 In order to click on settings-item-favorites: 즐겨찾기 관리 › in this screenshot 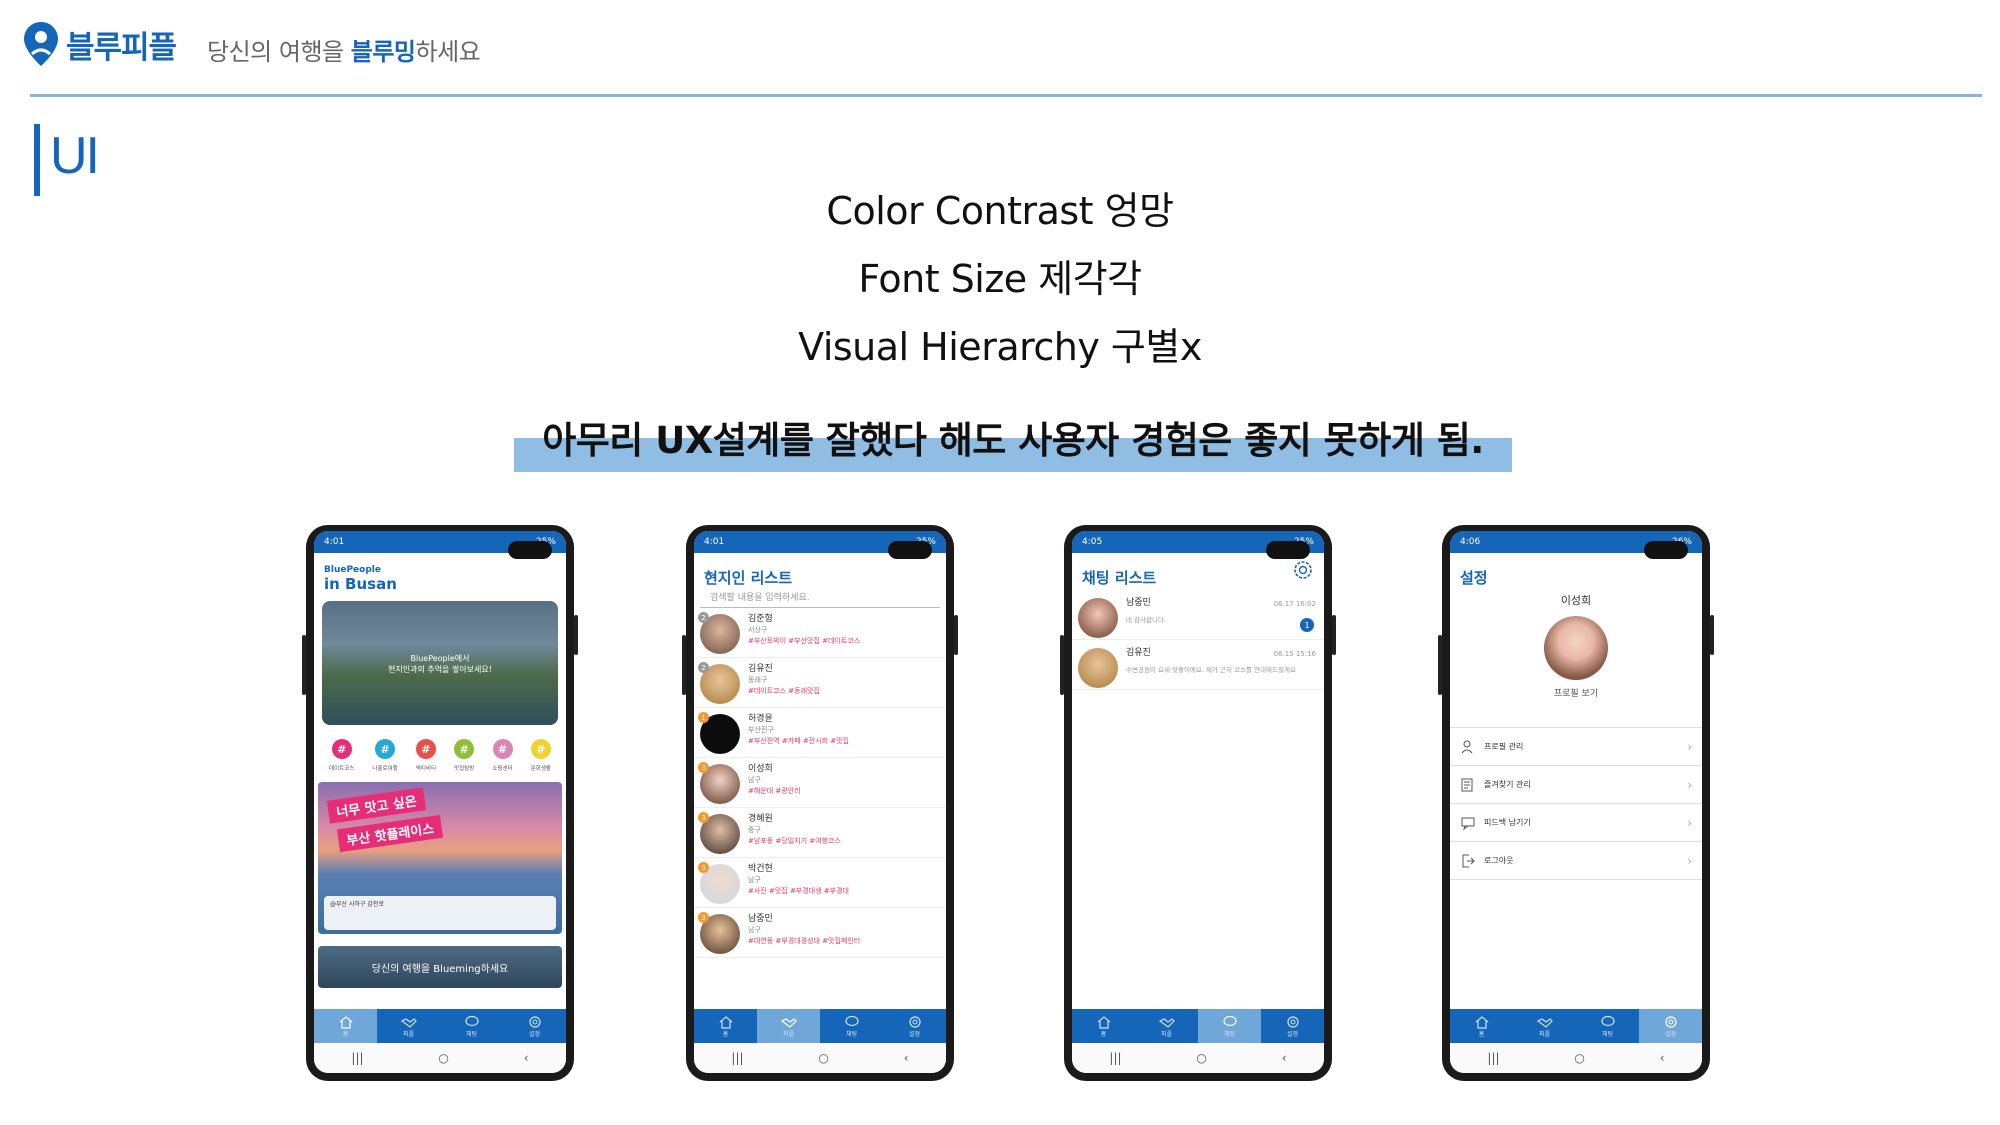, I will do `click(1576, 785)`.